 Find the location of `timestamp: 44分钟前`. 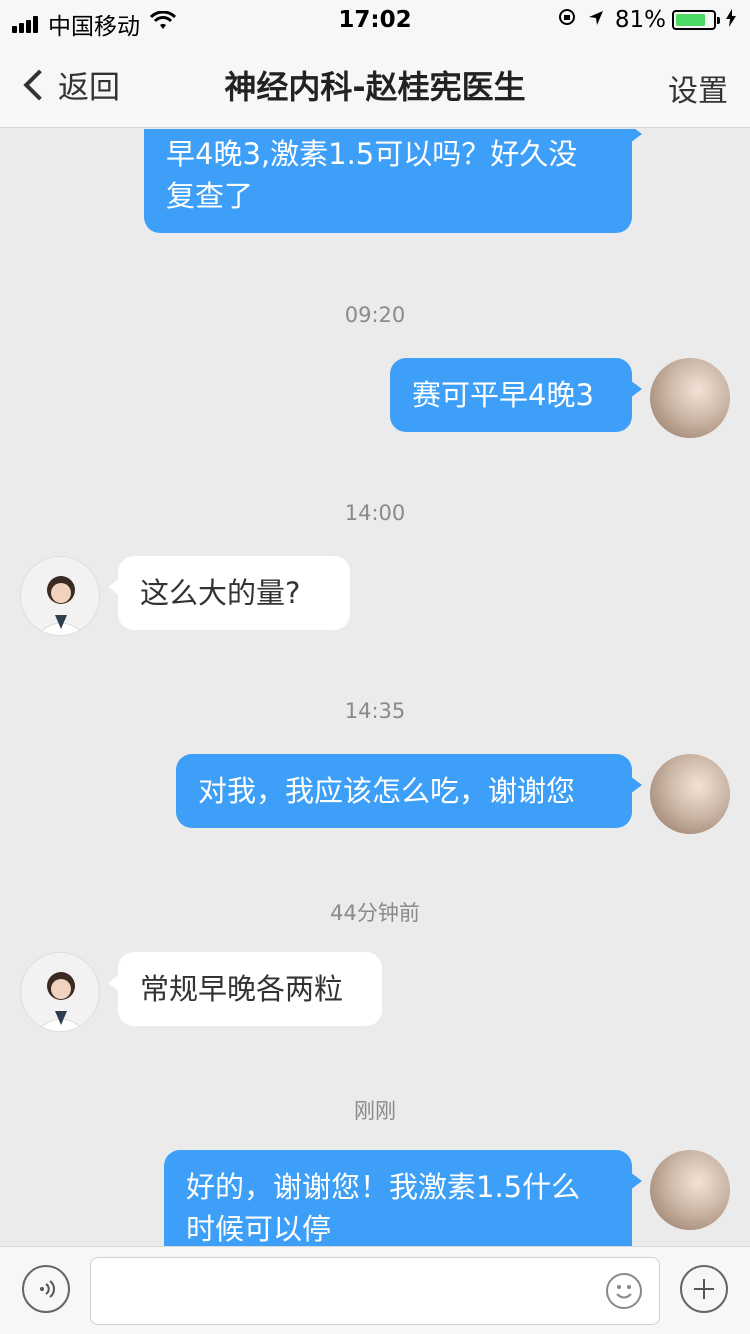

timestamp: 44分钟前 is located at coordinates (375, 913).